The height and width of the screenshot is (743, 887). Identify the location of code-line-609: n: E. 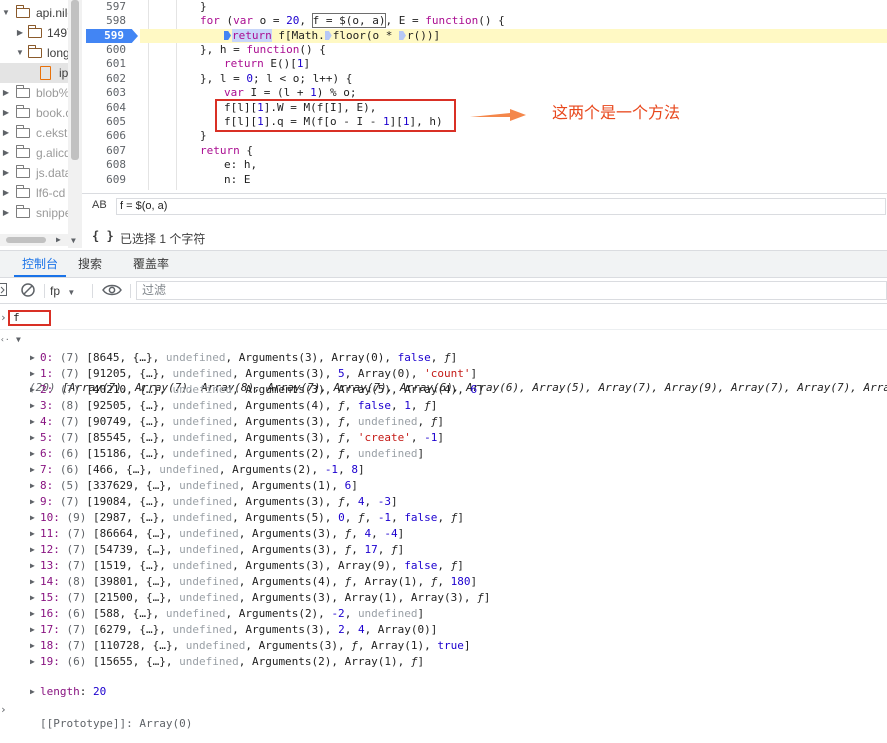
(513, 180).